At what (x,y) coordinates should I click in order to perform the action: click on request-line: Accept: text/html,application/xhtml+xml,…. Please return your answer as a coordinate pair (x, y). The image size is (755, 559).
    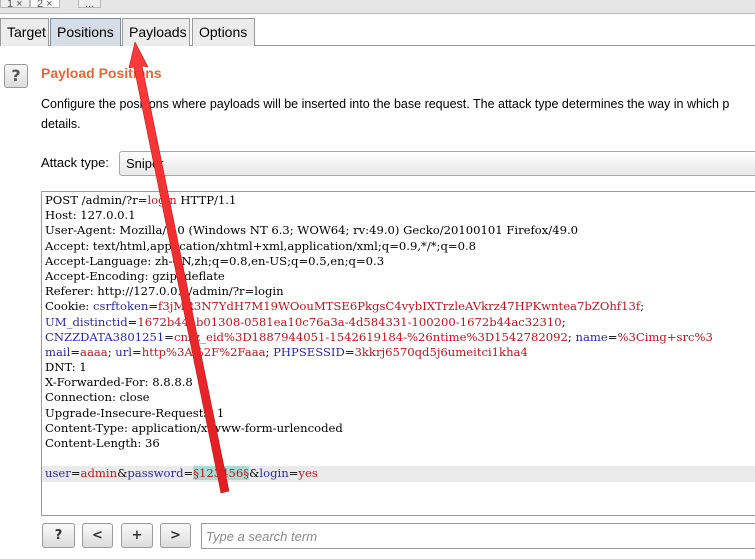
    Looking at the image, I should click on (261, 245).